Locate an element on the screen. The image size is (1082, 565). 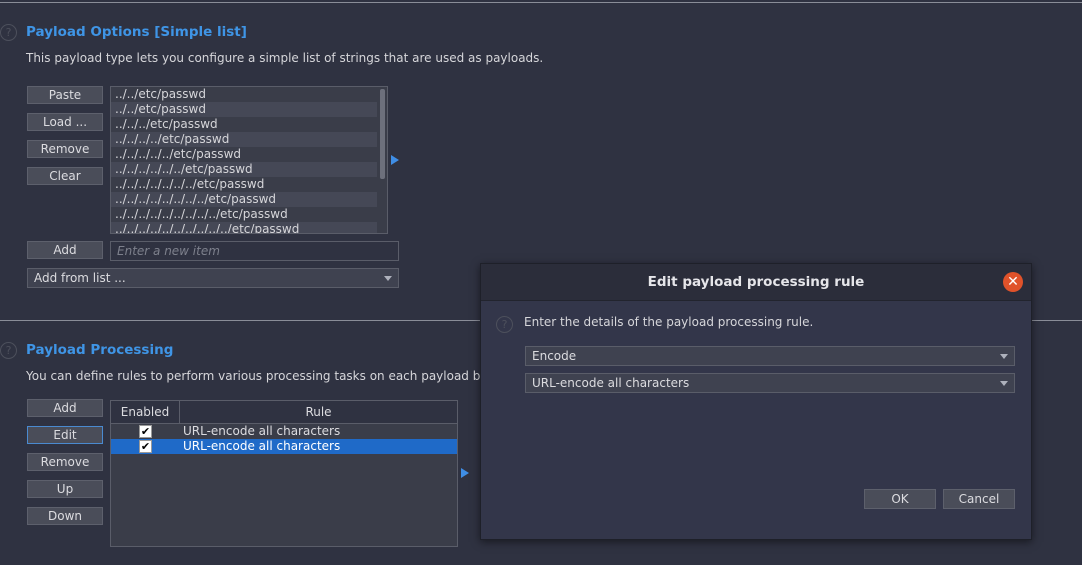
add-rule-button: Add is located at coordinates (65, 408).